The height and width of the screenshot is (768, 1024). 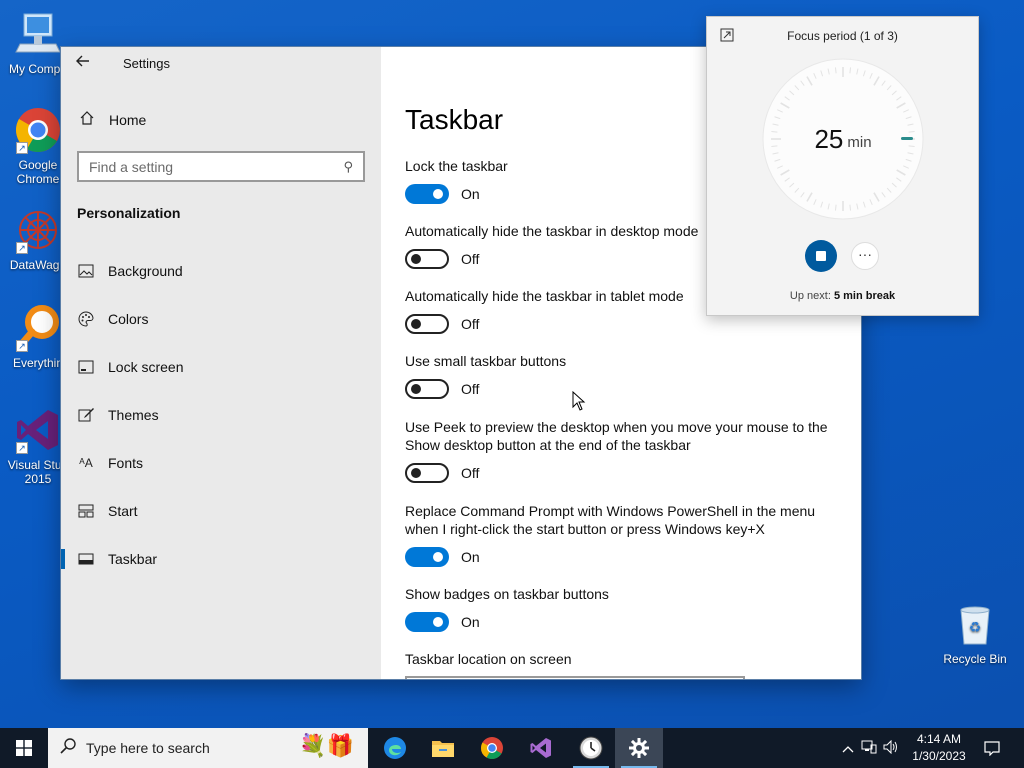 What do you see at coordinates (221, 559) in the screenshot?
I see `sidebar-item-taskbar: Taskbar` at bounding box center [221, 559].